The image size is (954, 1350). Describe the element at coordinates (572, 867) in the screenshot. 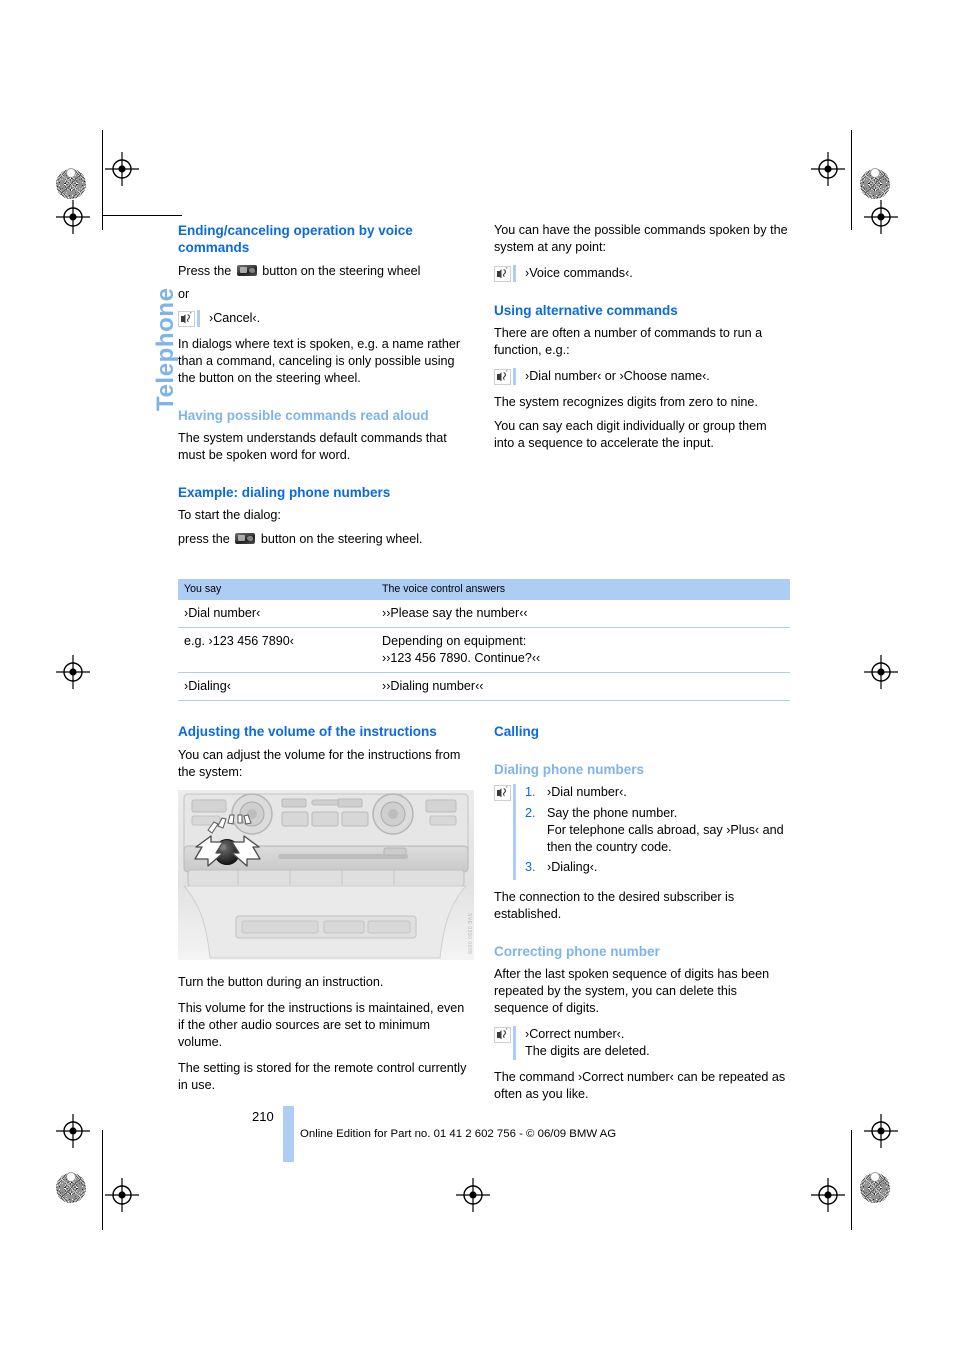

I see `step-text: ›Dialing‹.` at that location.